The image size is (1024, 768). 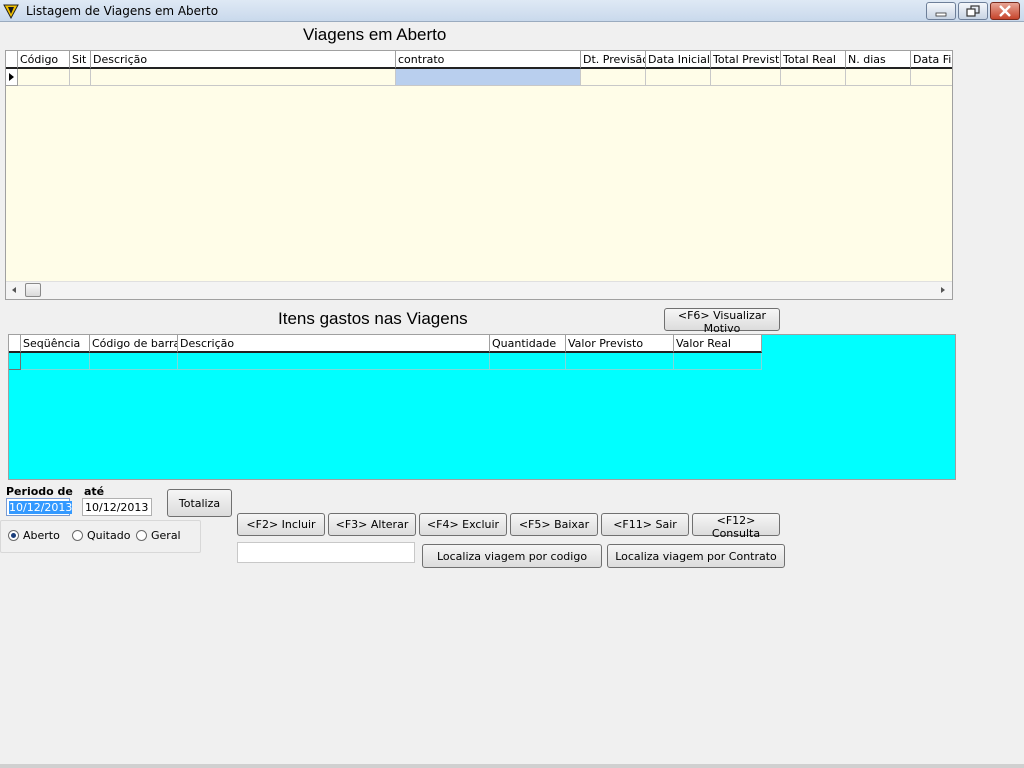 I want to click on radio-label: Aberto, so click(x=41, y=535).